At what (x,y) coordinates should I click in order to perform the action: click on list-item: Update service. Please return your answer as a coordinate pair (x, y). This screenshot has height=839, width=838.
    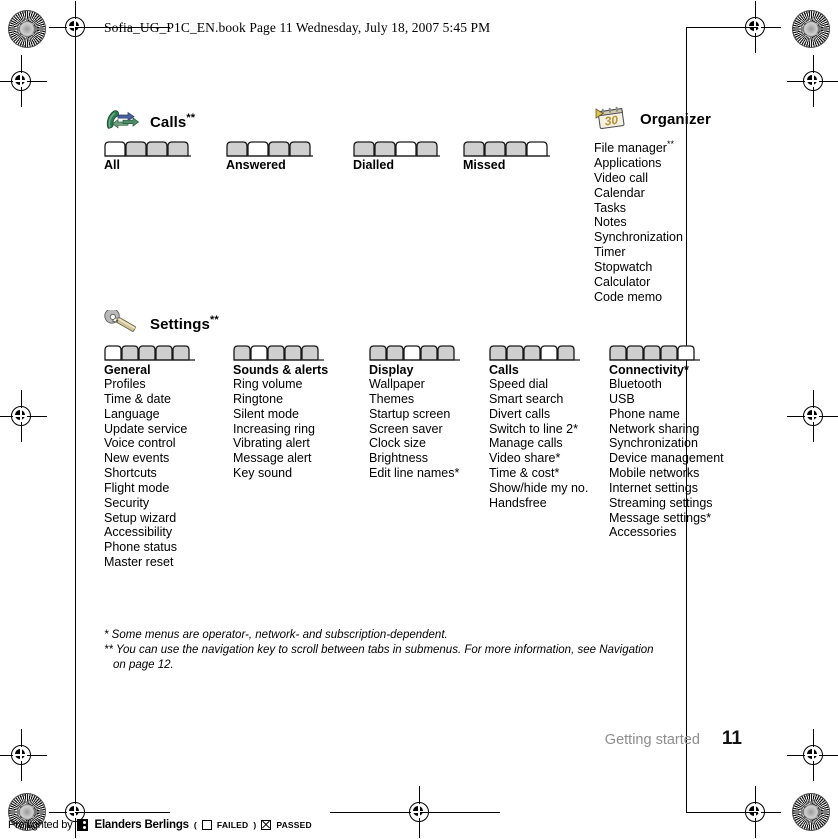
    Looking at the image, I should click on (168, 429).